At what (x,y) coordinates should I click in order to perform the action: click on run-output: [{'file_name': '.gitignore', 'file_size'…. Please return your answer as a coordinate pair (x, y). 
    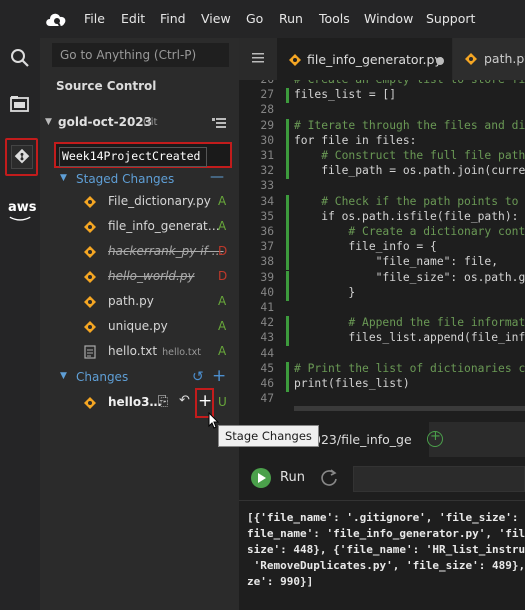
    Looking at the image, I should click on (386, 549).